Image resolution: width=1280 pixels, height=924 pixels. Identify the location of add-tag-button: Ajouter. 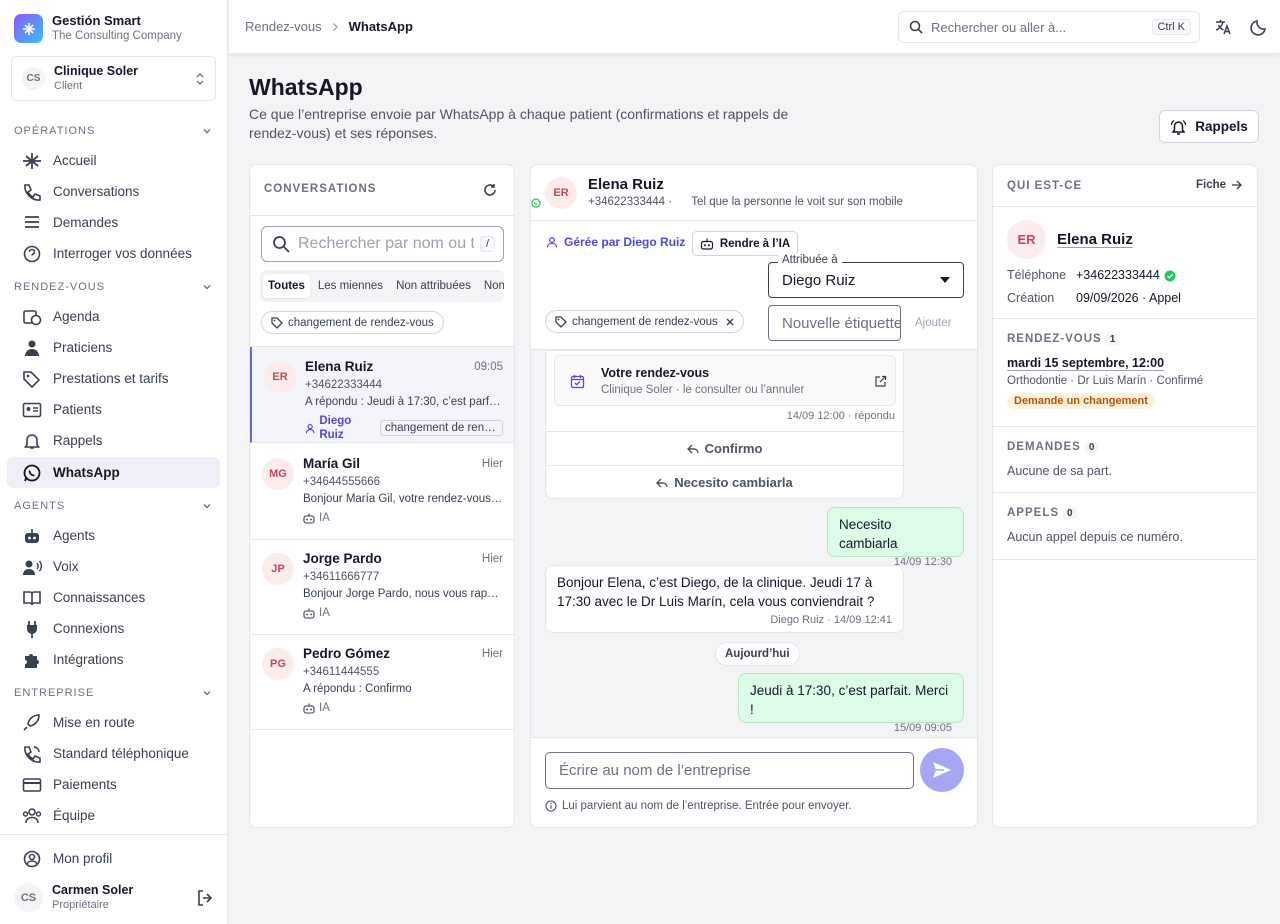
(933, 323).